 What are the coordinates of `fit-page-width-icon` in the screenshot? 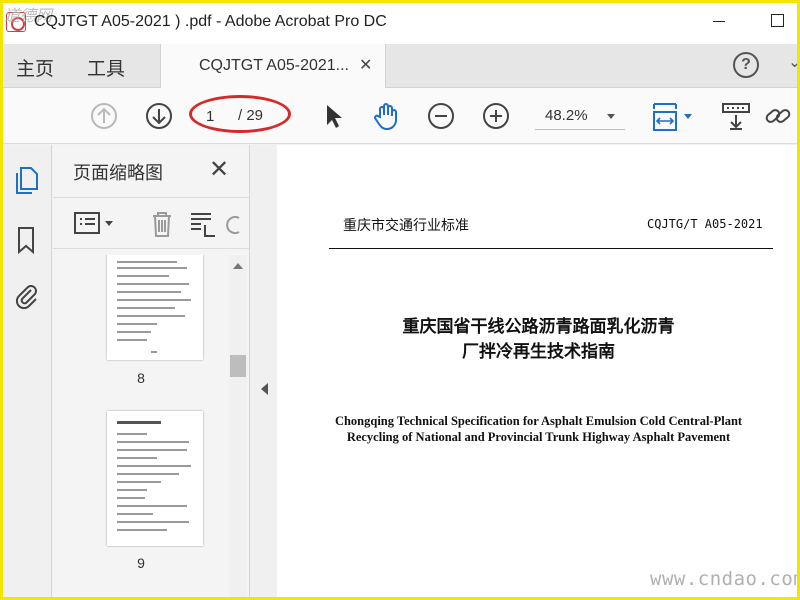 It's located at (673, 116).